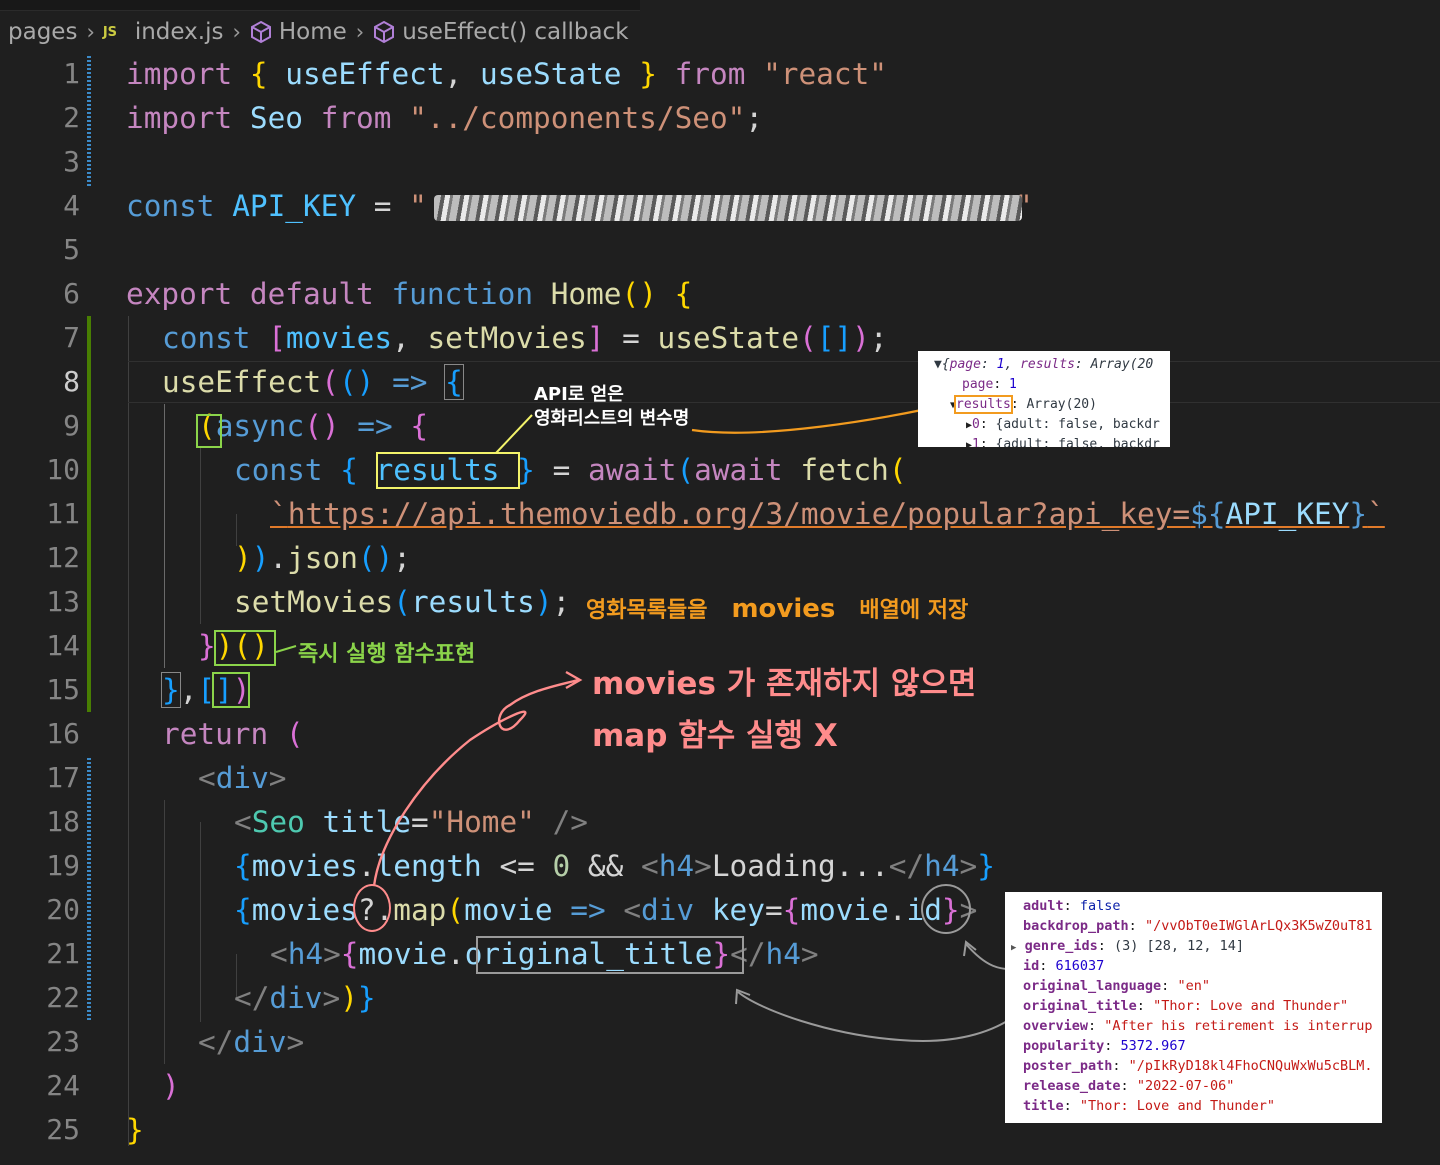 The height and width of the screenshot is (1165, 1440). Describe the element at coordinates (1149, 1106) in the screenshot. I see `property-row: title: "Thor: Love and Thunder"` at that location.